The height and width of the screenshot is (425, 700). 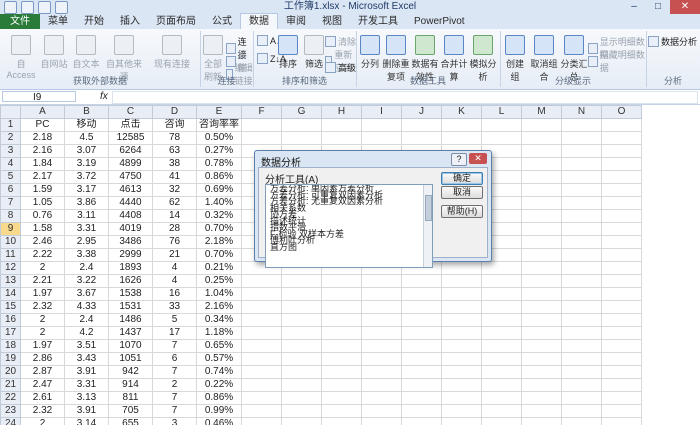 I want to click on cell: 2.87, so click(x=42, y=372).